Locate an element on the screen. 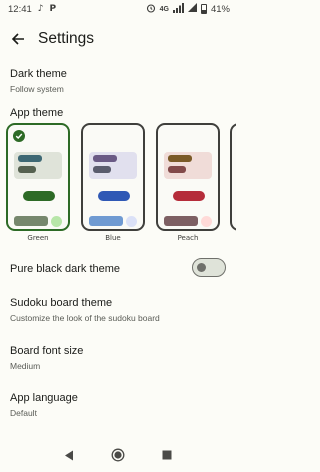 This screenshot has width=320, height=472. checkmark-icon is located at coordinates (19, 136).